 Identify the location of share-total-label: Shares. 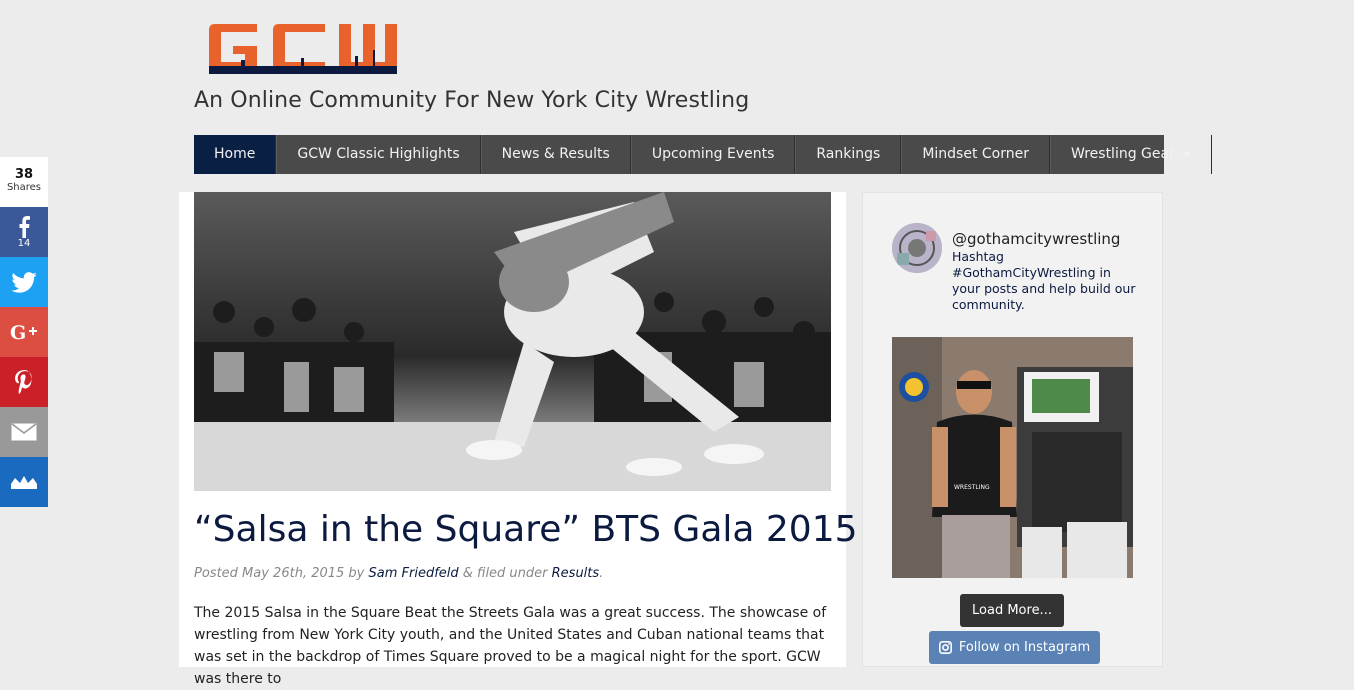
(24, 187).